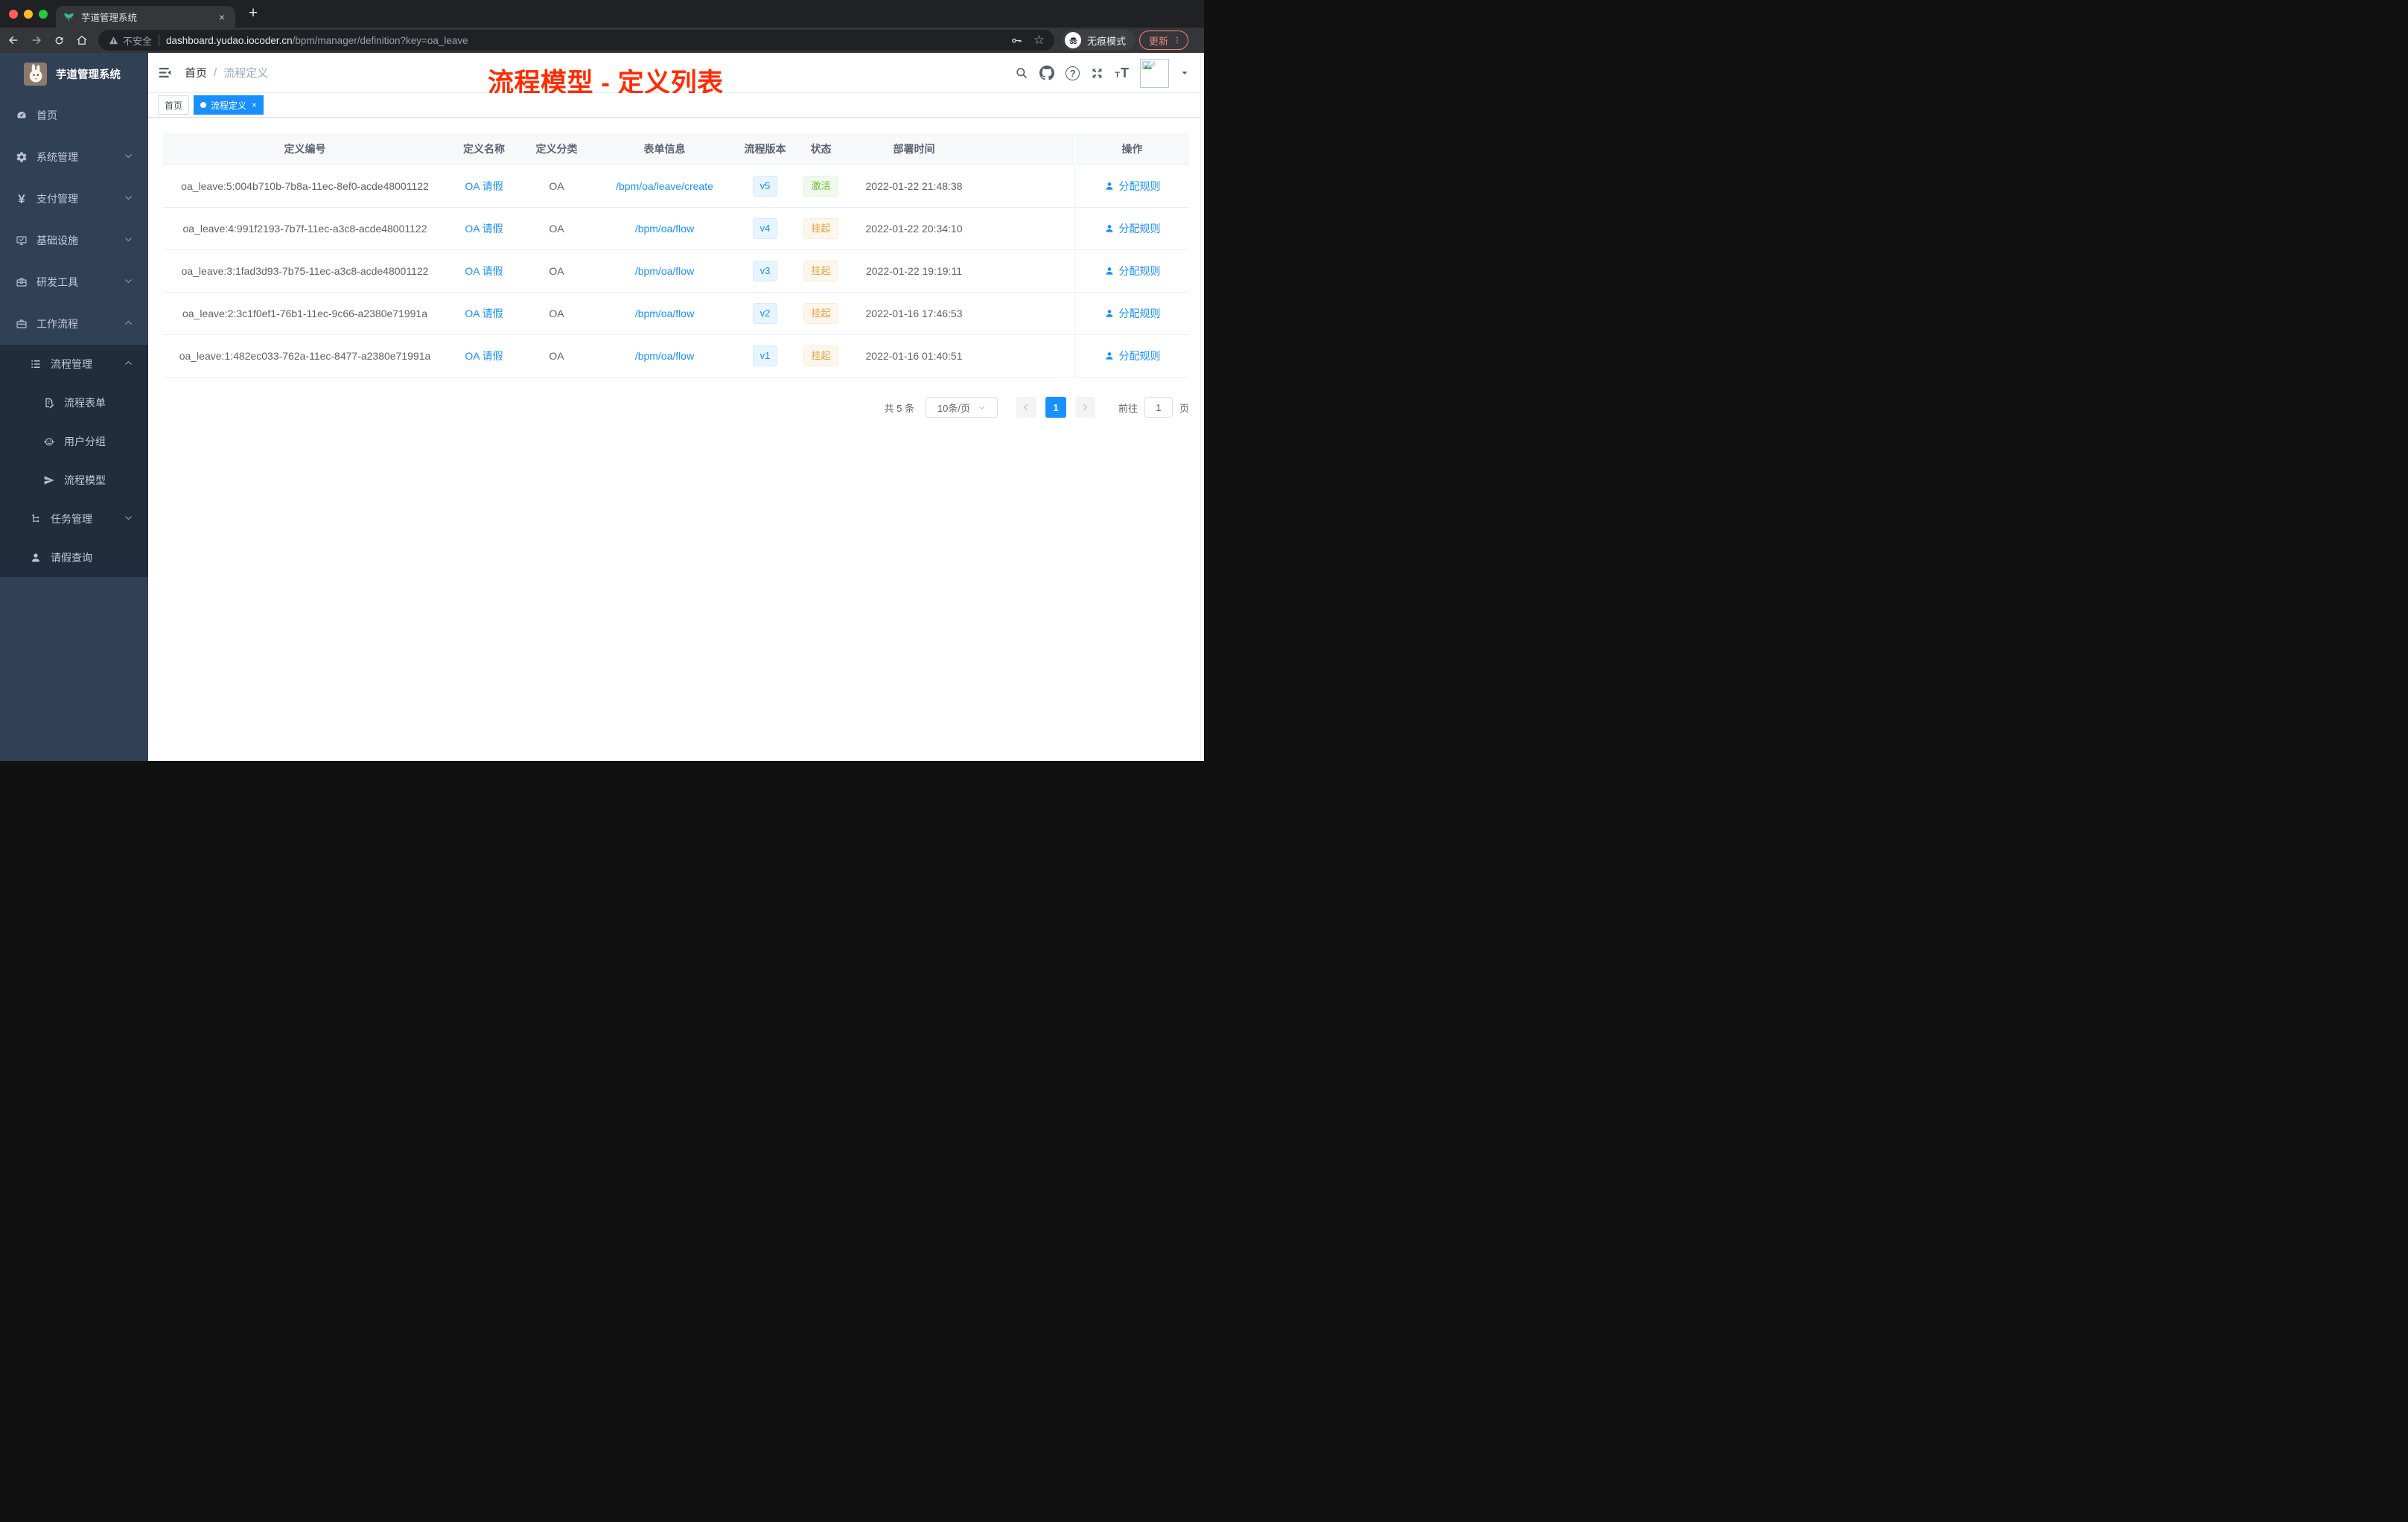 This screenshot has width=2408, height=1522. I want to click on sidebar-item-gear: 系统管理, so click(74, 157).